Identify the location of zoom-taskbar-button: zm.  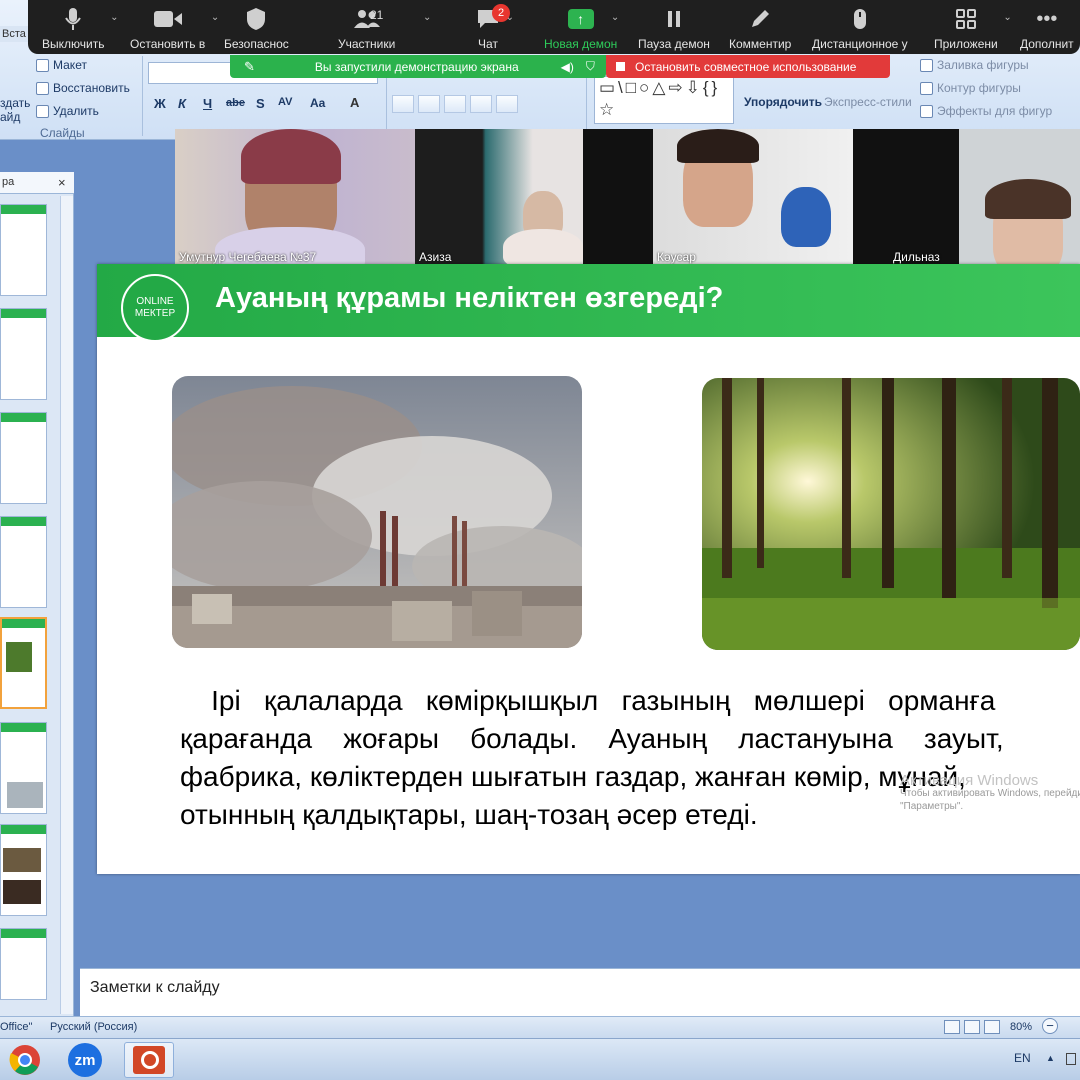
(85, 1060).